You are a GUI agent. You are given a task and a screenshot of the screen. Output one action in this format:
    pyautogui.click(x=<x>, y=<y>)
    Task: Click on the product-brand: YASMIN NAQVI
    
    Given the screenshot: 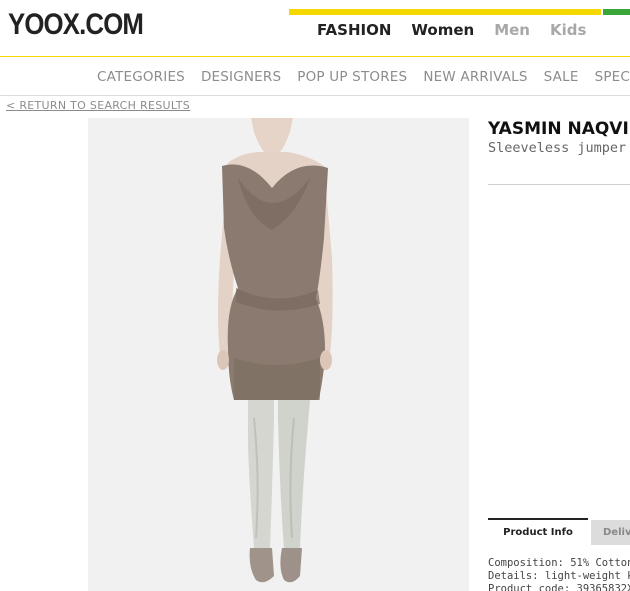 What is the action you would take?
    pyautogui.click(x=558, y=129)
    